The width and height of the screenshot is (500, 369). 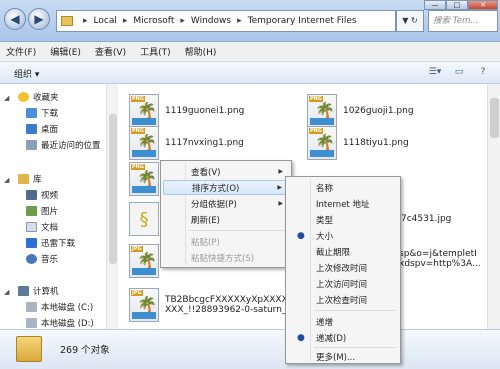 I want to click on menu-item-label: 上次检查时间, so click(x=342, y=300).